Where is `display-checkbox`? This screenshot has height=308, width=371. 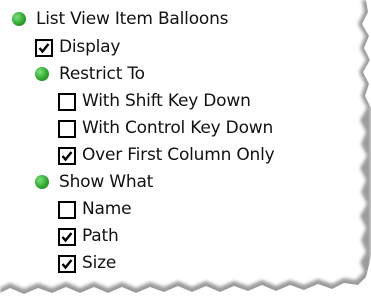 display-checkbox is located at coordinates (44, 48).